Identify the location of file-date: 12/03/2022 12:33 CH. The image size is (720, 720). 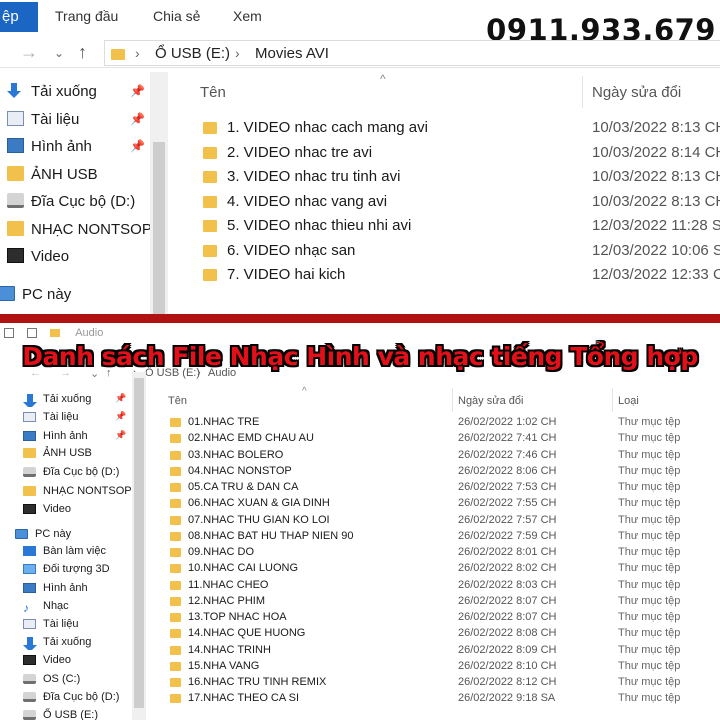
(656, 274).